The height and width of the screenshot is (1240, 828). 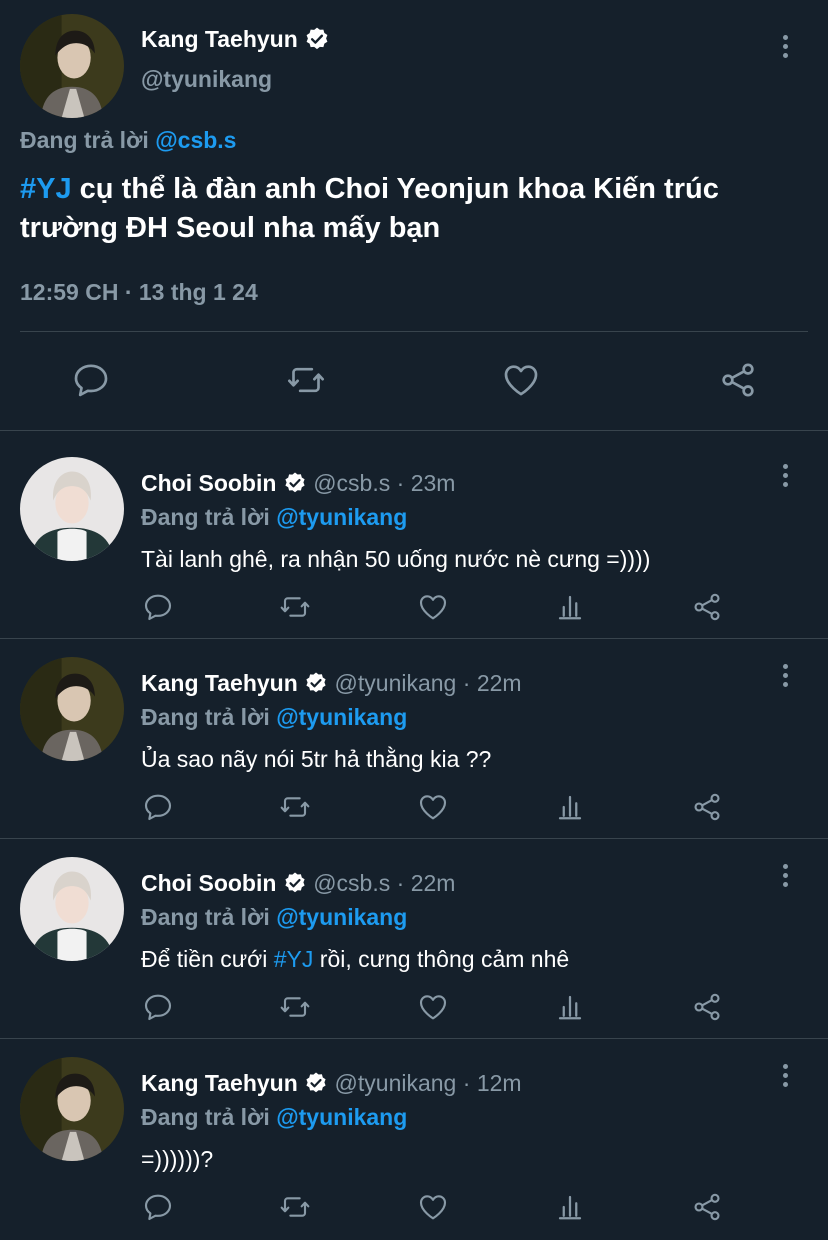 I want to click on reply-header: Kang Taehyun @tyunikang · 22m, so click(x=331, y=683).